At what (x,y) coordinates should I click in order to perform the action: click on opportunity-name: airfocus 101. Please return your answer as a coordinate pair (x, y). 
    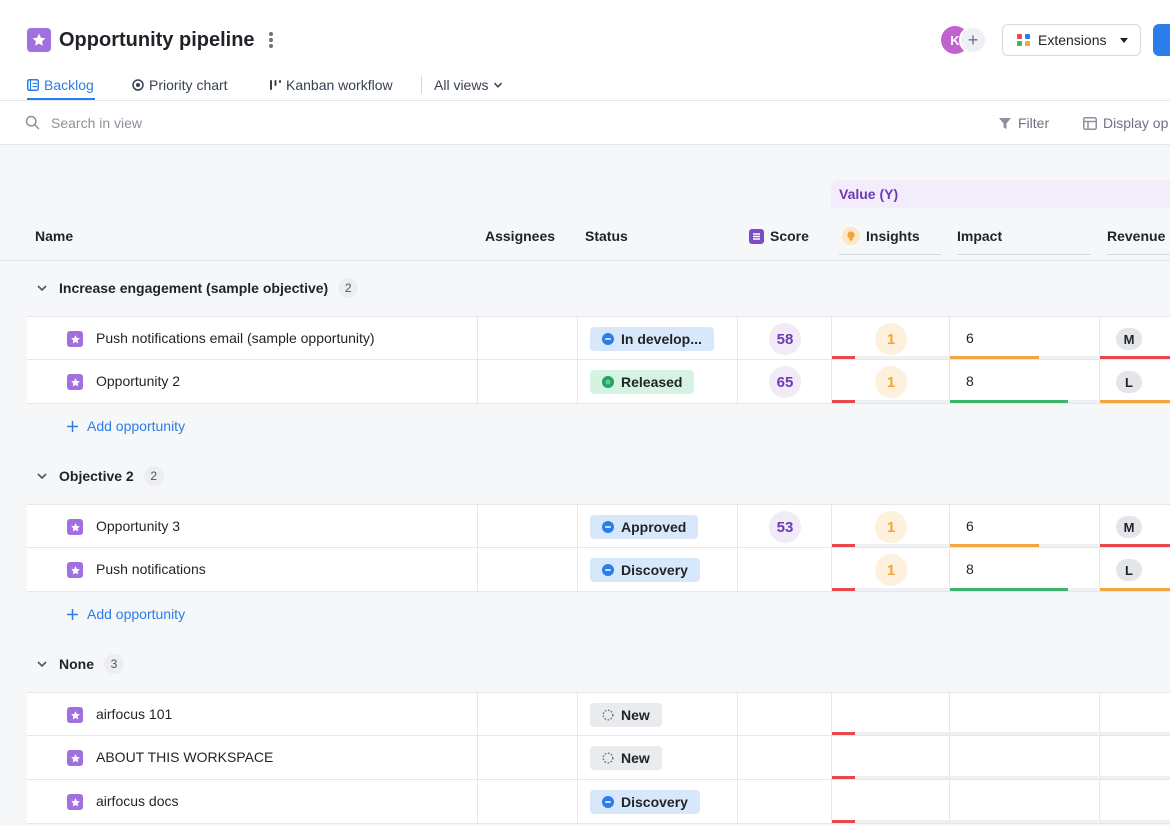
    Looking at the image, I should click on (134, 714).